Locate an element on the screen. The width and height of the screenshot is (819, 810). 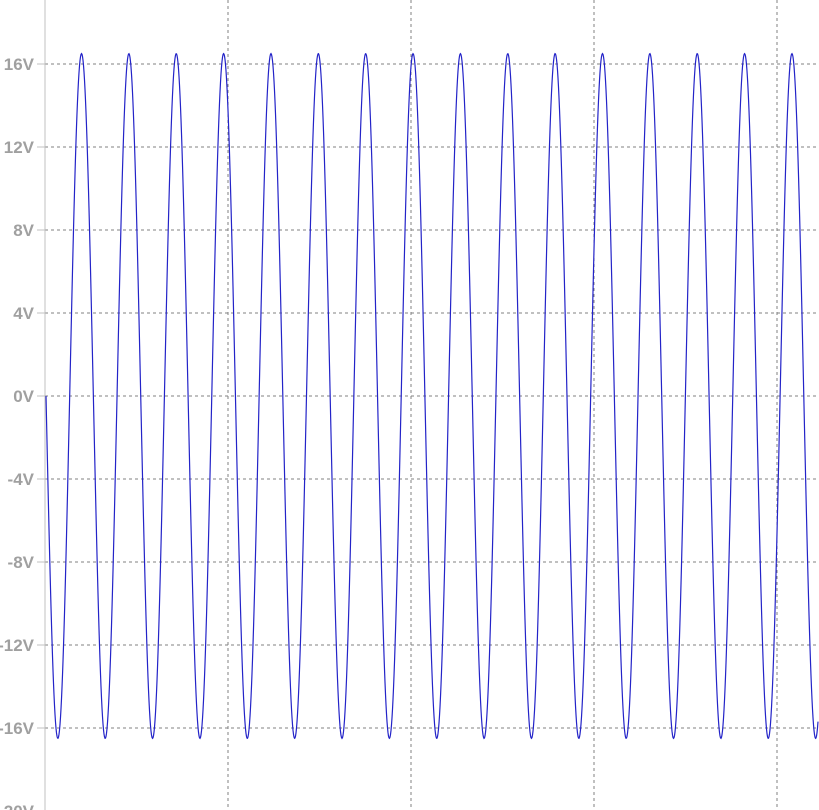
y-tick-label: -8V is located at coordinates (21, 562).